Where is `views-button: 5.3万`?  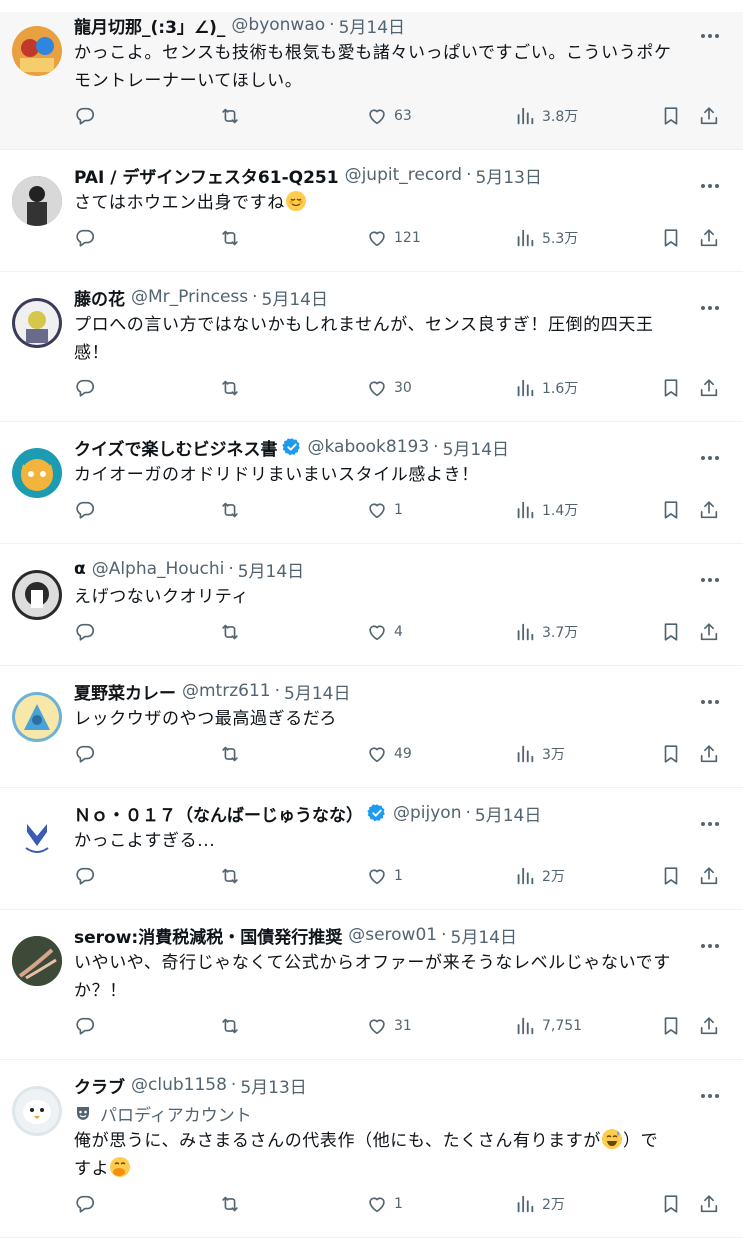
views-button: 5.3万 is located at coordinates (546, 238).